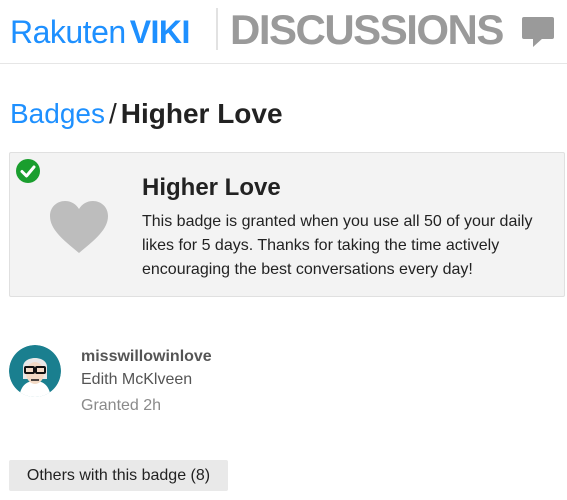  What do you see at coordinates (217, 29) in the screenshot?
I see `header-divider` at bounding box center [217, 29].